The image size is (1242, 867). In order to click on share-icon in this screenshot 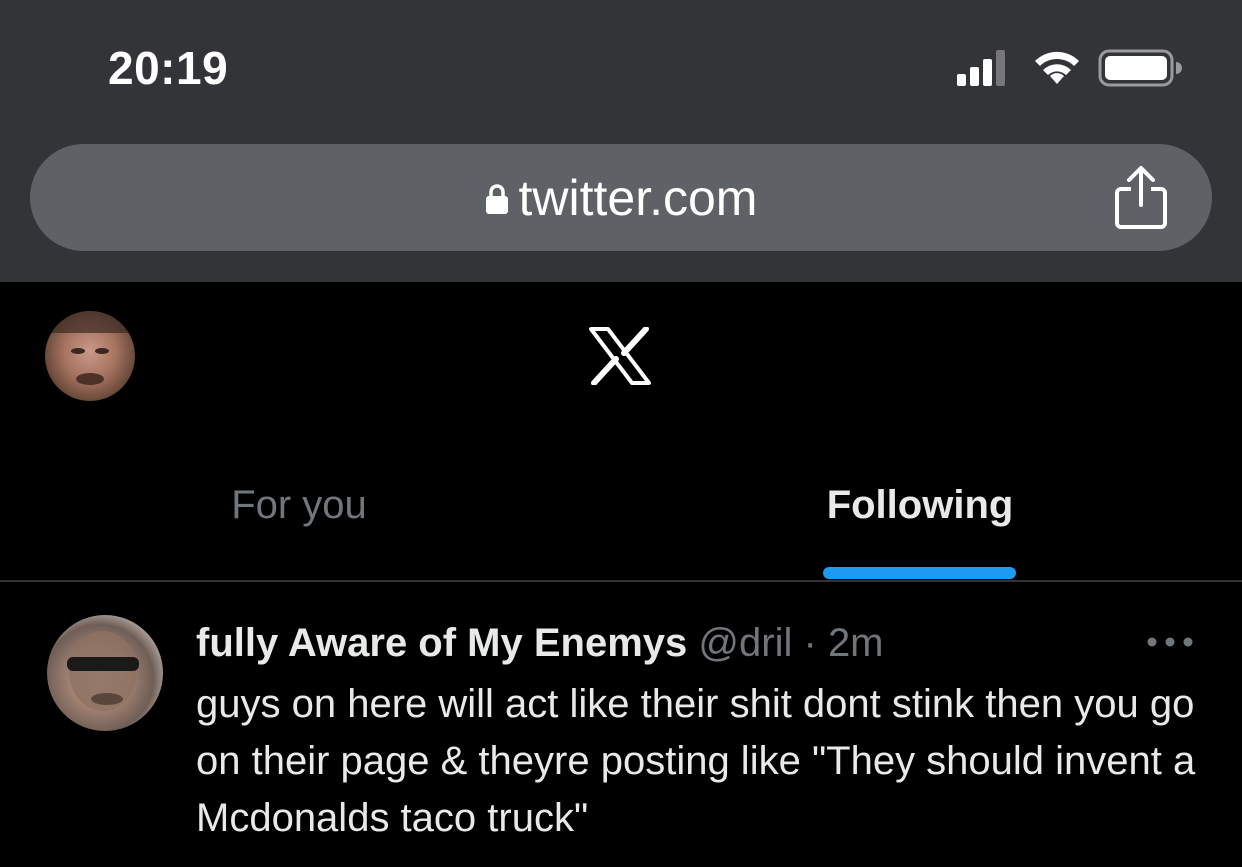, I will do `click(1141, 198)`.